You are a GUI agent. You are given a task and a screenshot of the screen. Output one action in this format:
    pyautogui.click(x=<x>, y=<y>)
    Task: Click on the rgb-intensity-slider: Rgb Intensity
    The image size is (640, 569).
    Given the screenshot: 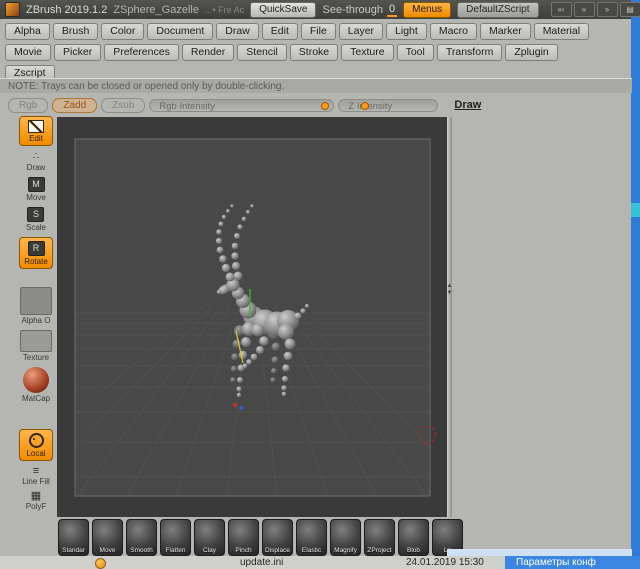 What is the action you would take?
    pyautogui.click(x=242, y=105)
    